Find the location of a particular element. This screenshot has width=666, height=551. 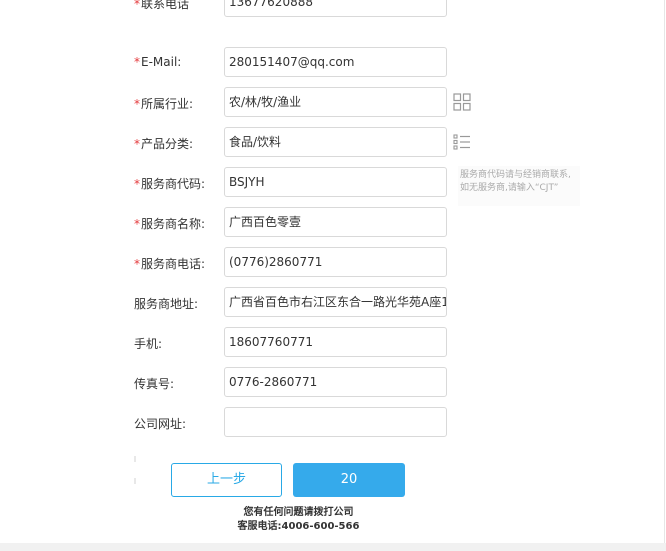

fax-input: 0776-2860771 is located at coordinates (335, 382).